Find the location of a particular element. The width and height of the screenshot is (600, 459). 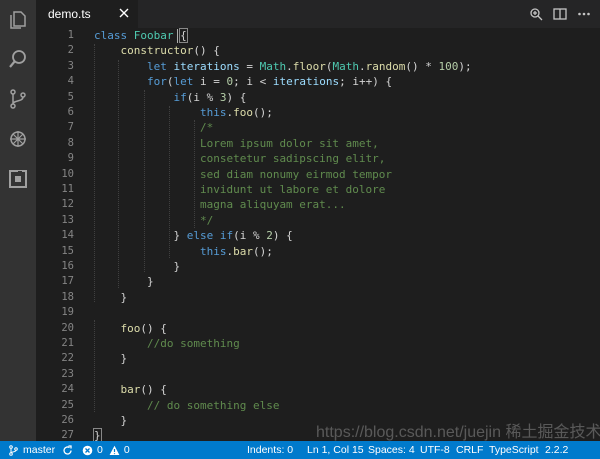

token-punct: . is located at coordinates (289, 66).